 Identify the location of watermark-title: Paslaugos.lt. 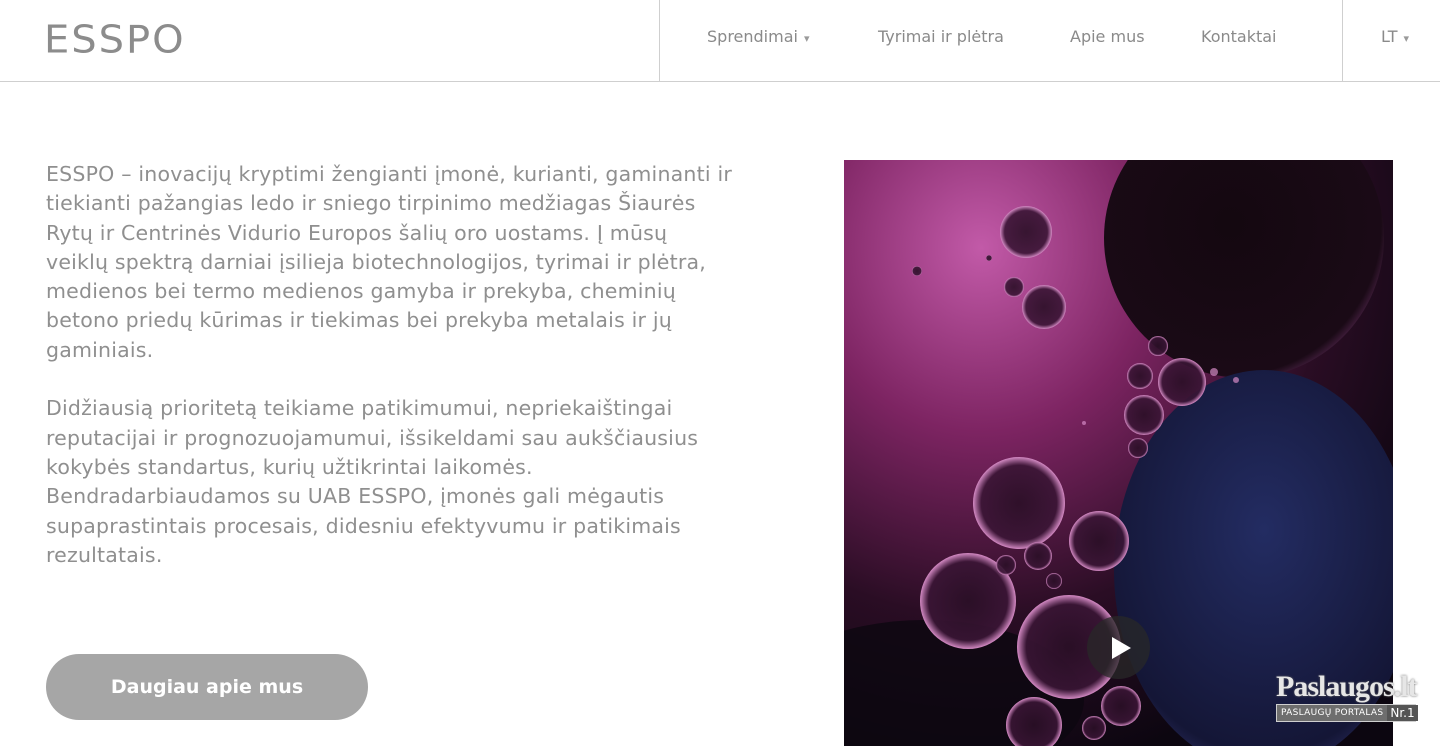
(1347, 686).